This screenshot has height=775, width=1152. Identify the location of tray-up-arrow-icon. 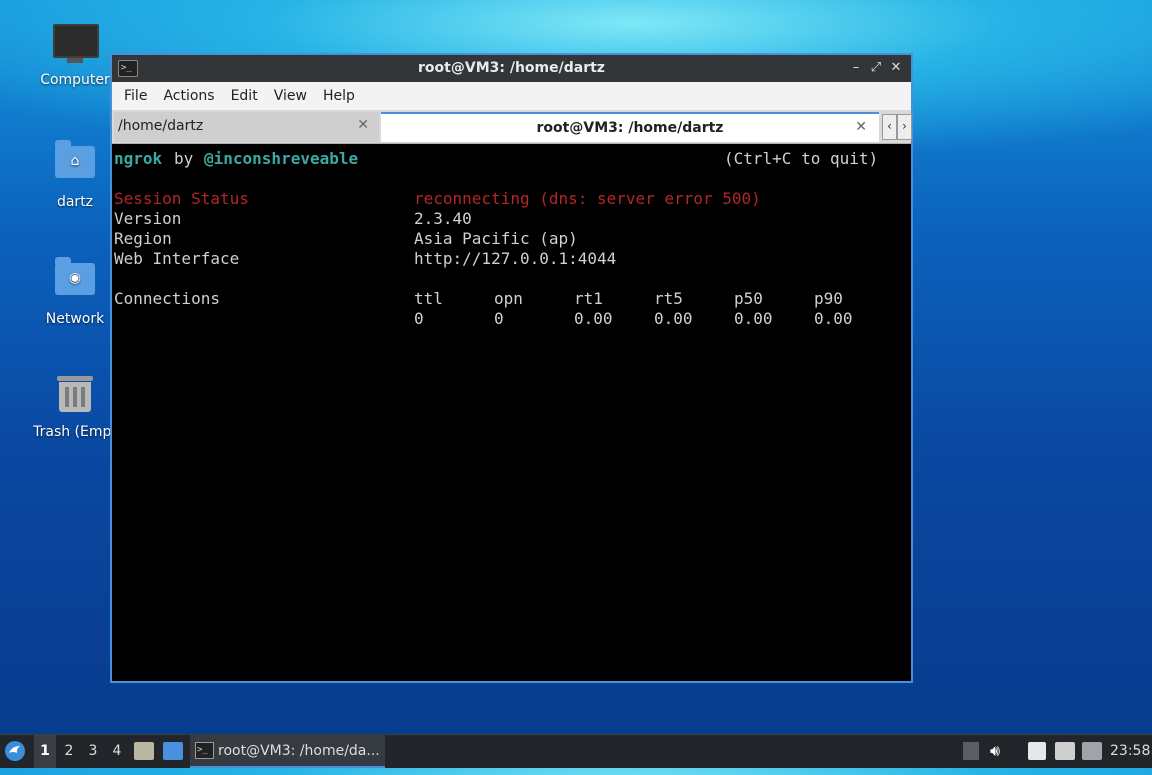
(971, 751).